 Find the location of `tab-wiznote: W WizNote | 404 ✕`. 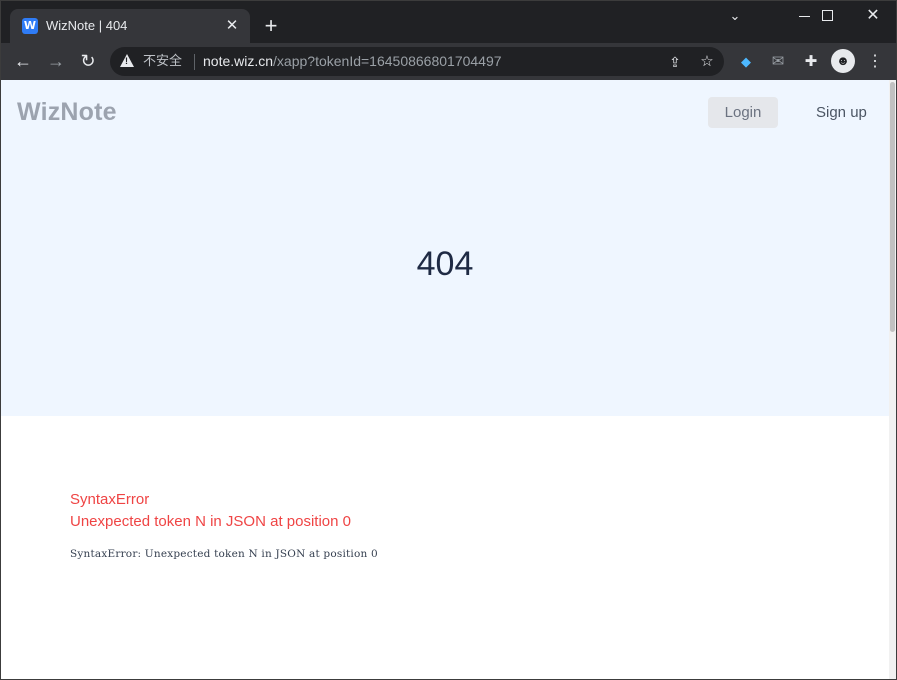

tab-wiznote: W WizNote | 404 ✕ is located at coordinates (130, 26).